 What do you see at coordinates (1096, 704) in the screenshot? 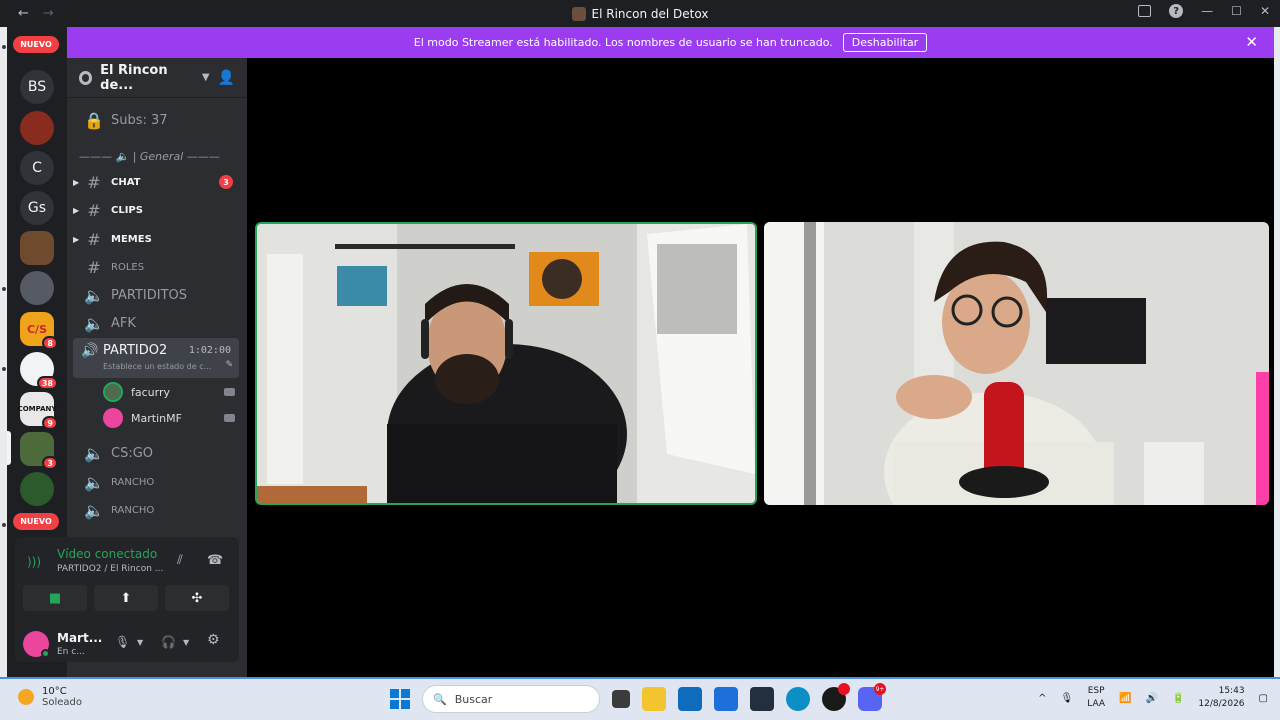
I see `keyboard-layout: LAA` at bounding box center [1096, 704].